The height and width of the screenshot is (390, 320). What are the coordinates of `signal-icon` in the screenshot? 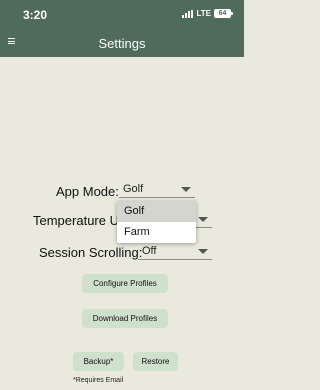 It's located at (188, 13).